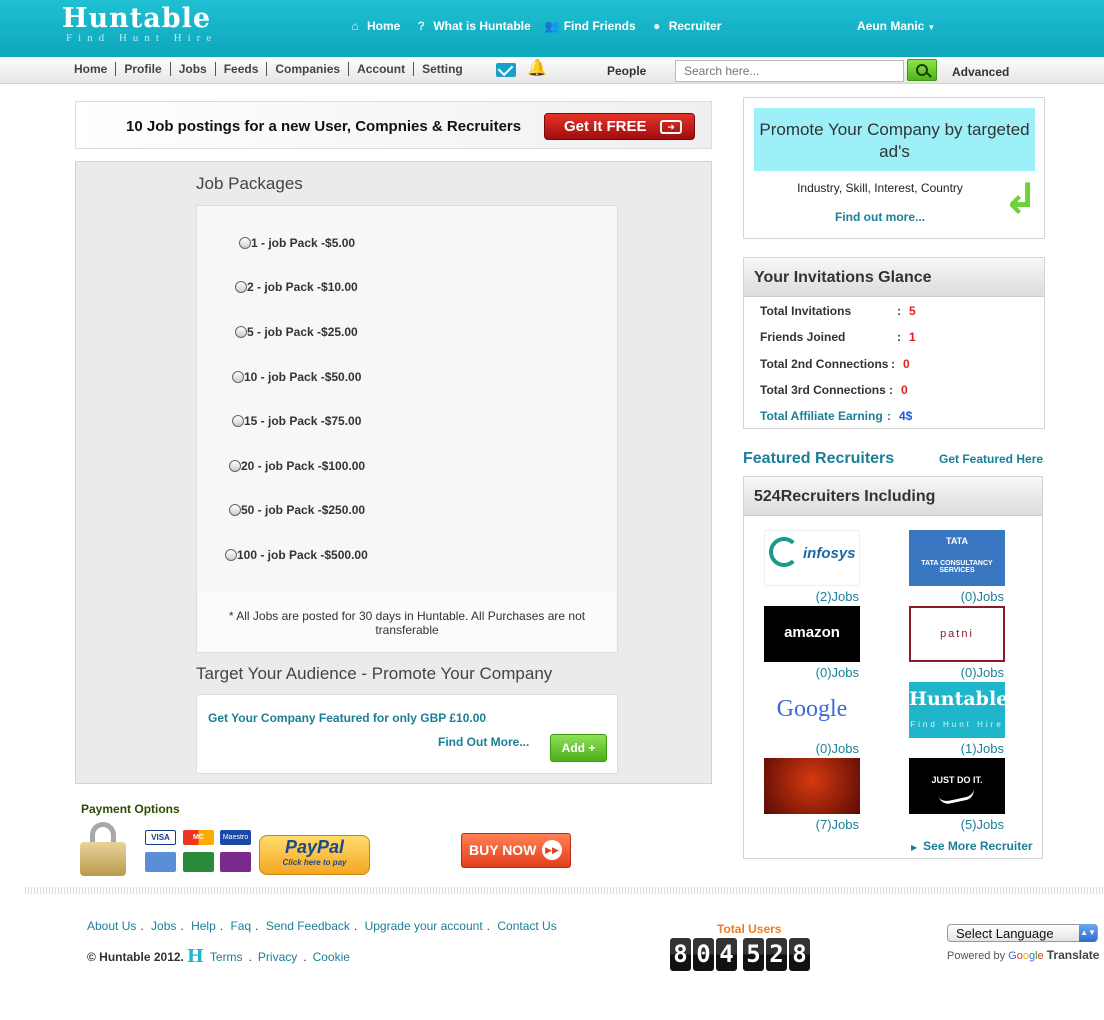  Describe the element at coordinates (91, 69) in the screenshot. I see `menu-home: Home` at that location.